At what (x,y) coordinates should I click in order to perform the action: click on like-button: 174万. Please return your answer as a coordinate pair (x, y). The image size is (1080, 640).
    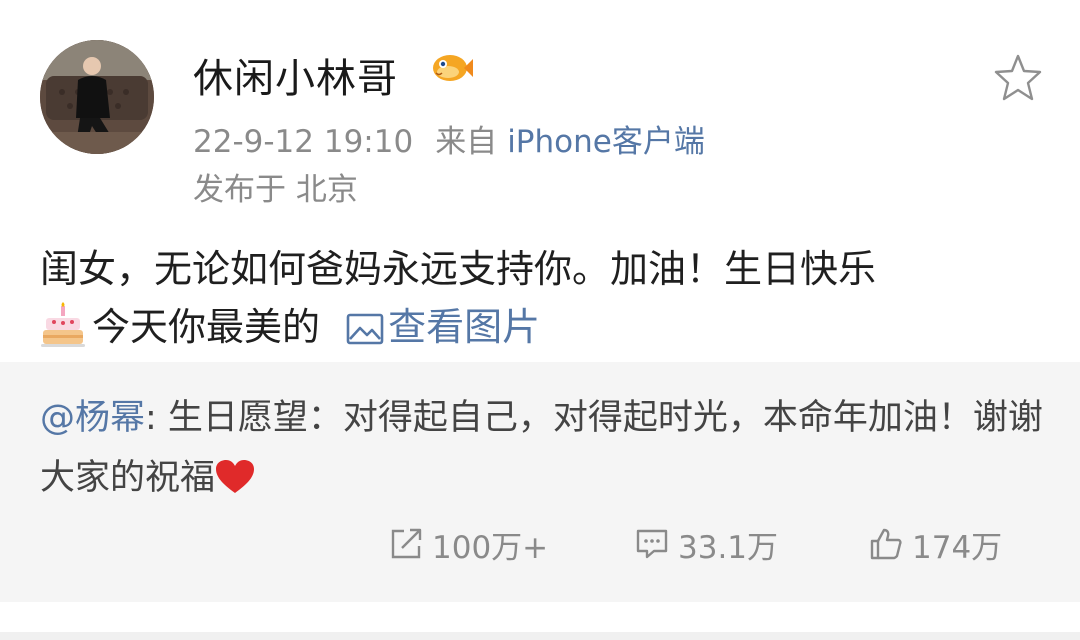
    Looking at the image, I should click on (935, 544).